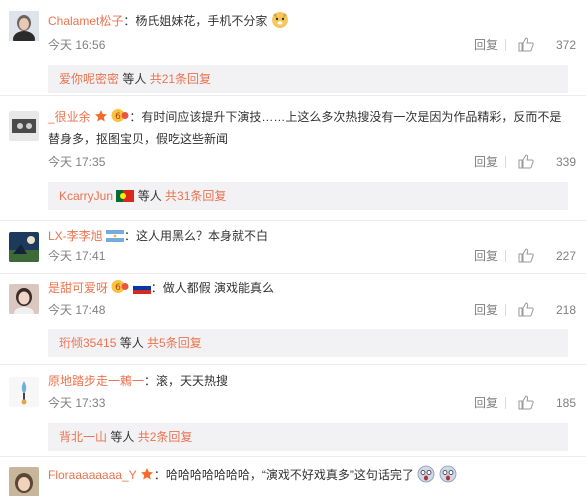 Image resolution: width=586 pixels, height=496 pixels. Describe the element at coordinates (308, 343) in the screenshot. I see `sub-replies: 珩倾35415 等人 共5条回复` at that location.